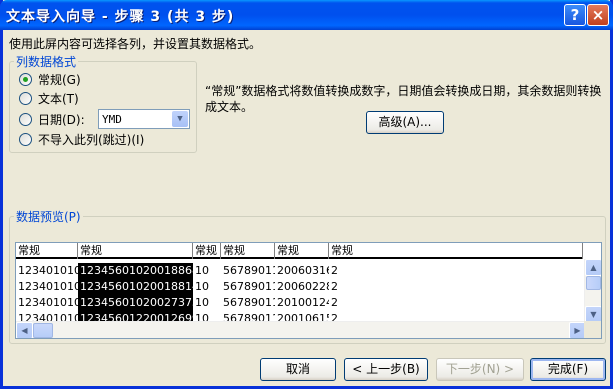 The image size is (613, 389). Describe the element at coordinates (135, 287) in the screenshot. I see `preview-cell-selected: 123456010200188148` at that location.